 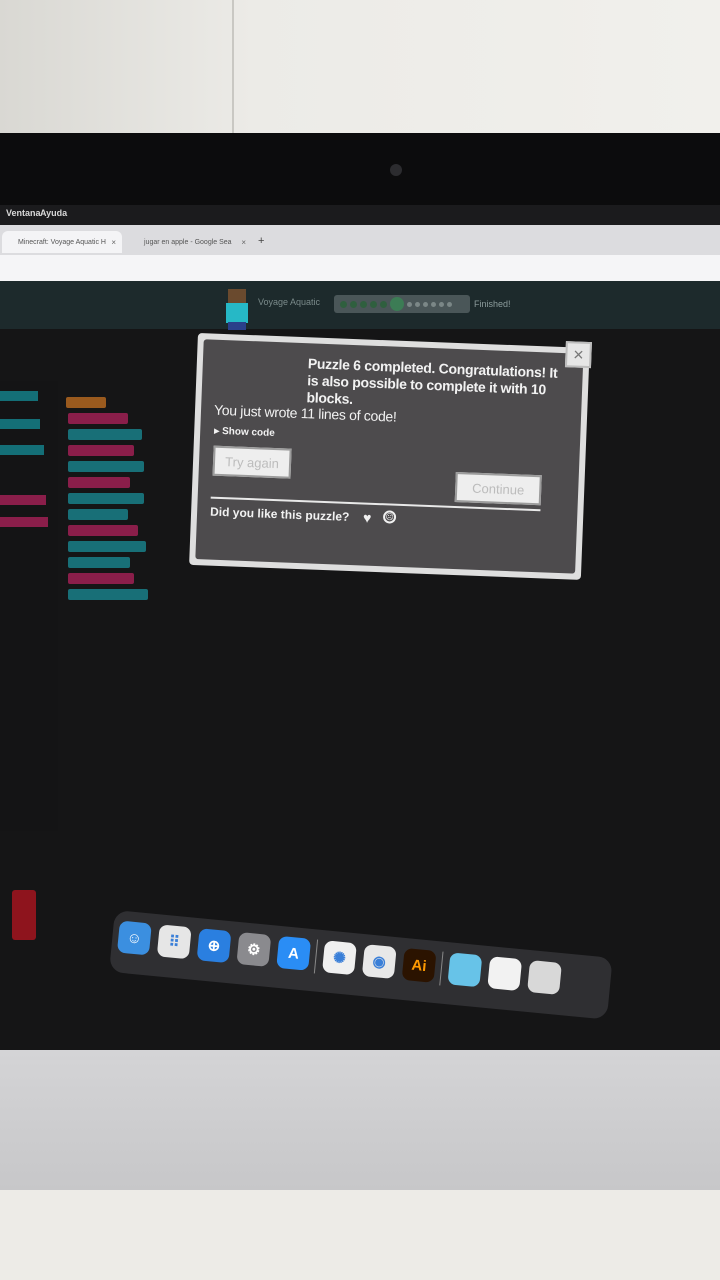 What do you see at coordinates (498, 489) in the screenshot?
I see `continue-button: Continue` at bounding box center [498, 489].